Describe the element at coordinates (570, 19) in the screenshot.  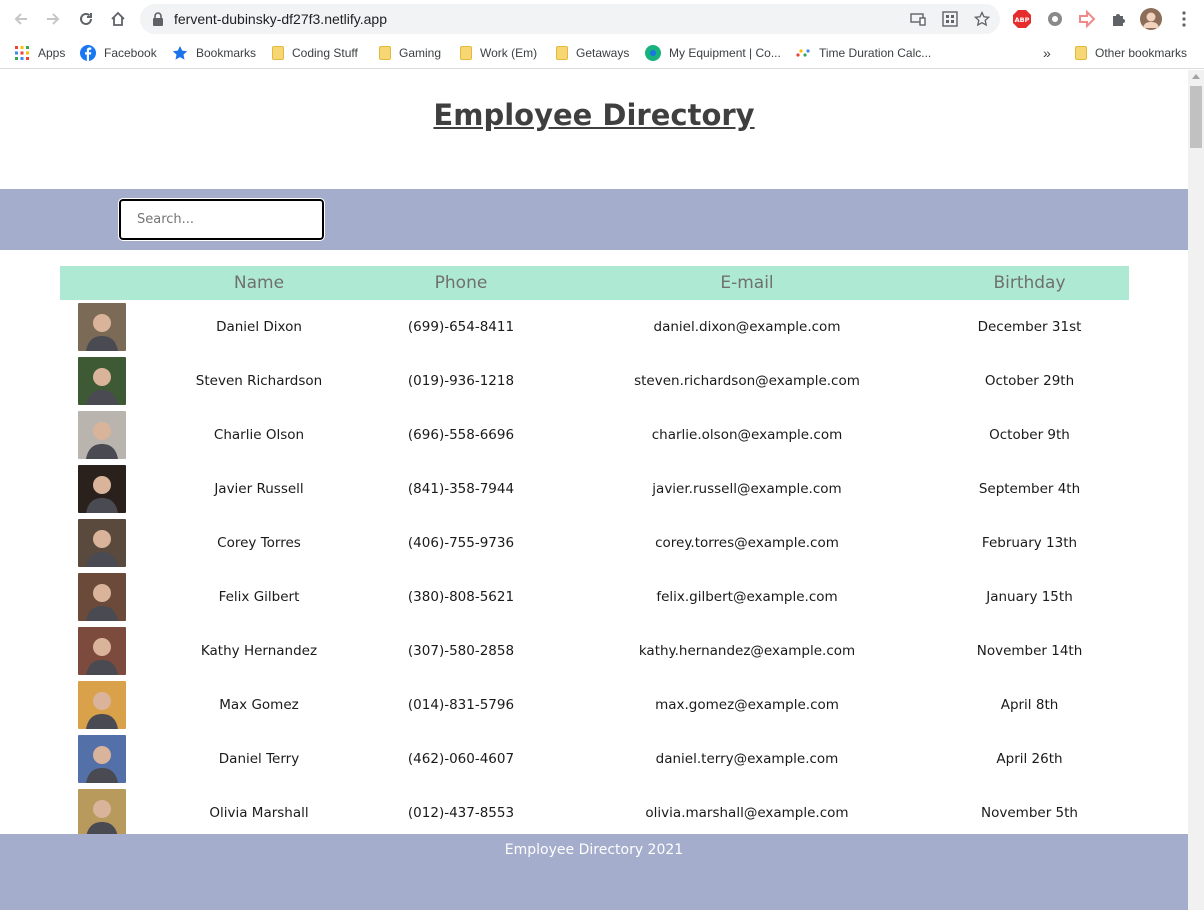
I see `address-bar: fervent-dubinsky-df27f3.netlify.app` at that location.